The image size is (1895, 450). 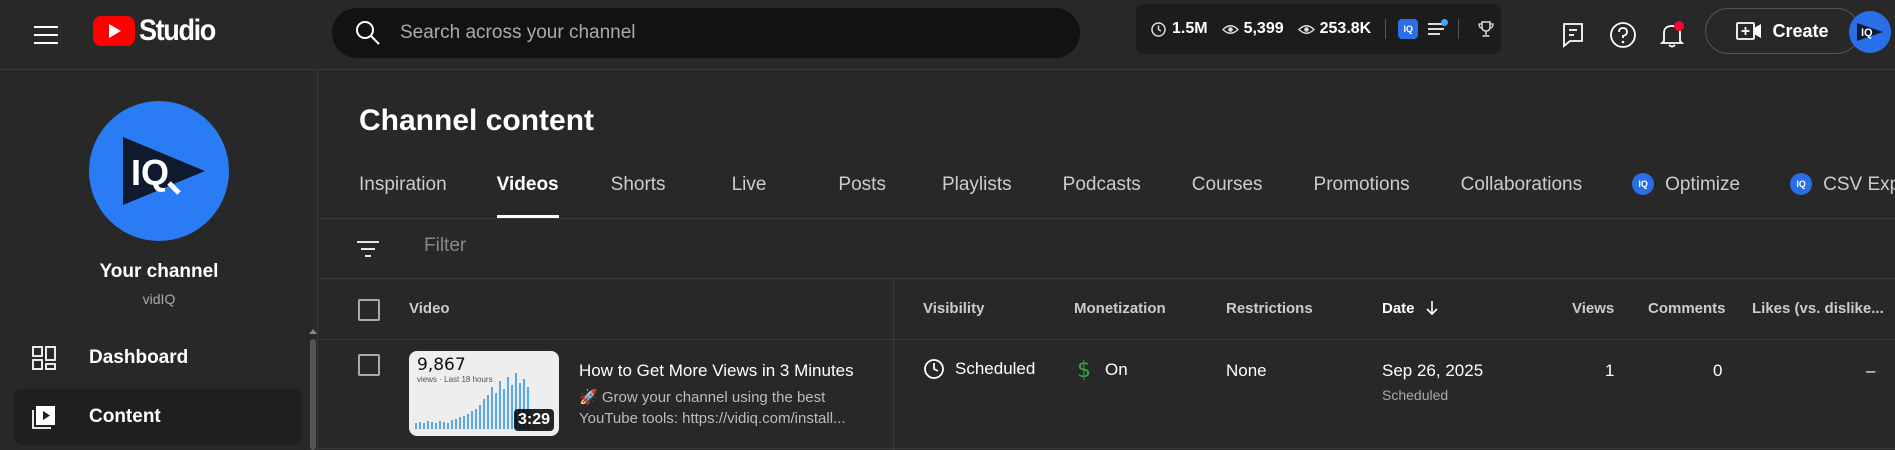 I want to click on stat-views-a: 5,399, so click(x=1252, y=29).